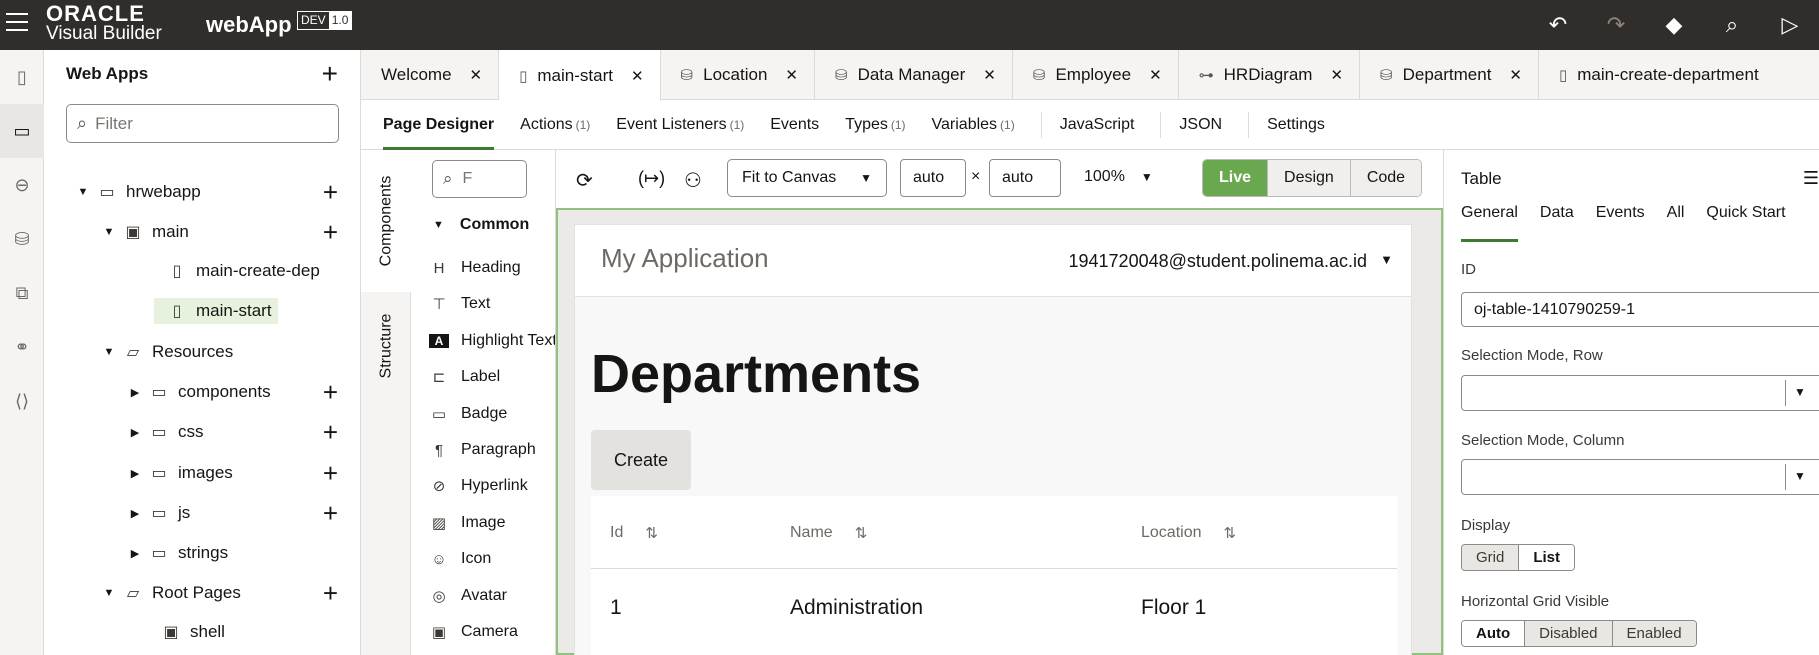 The image size is (1819, 655). What do you see at coordinates (468, 596) in the screenshot?
I see `palette-item-avatar: ◎ Avatar` at bounding box center [468, 596].